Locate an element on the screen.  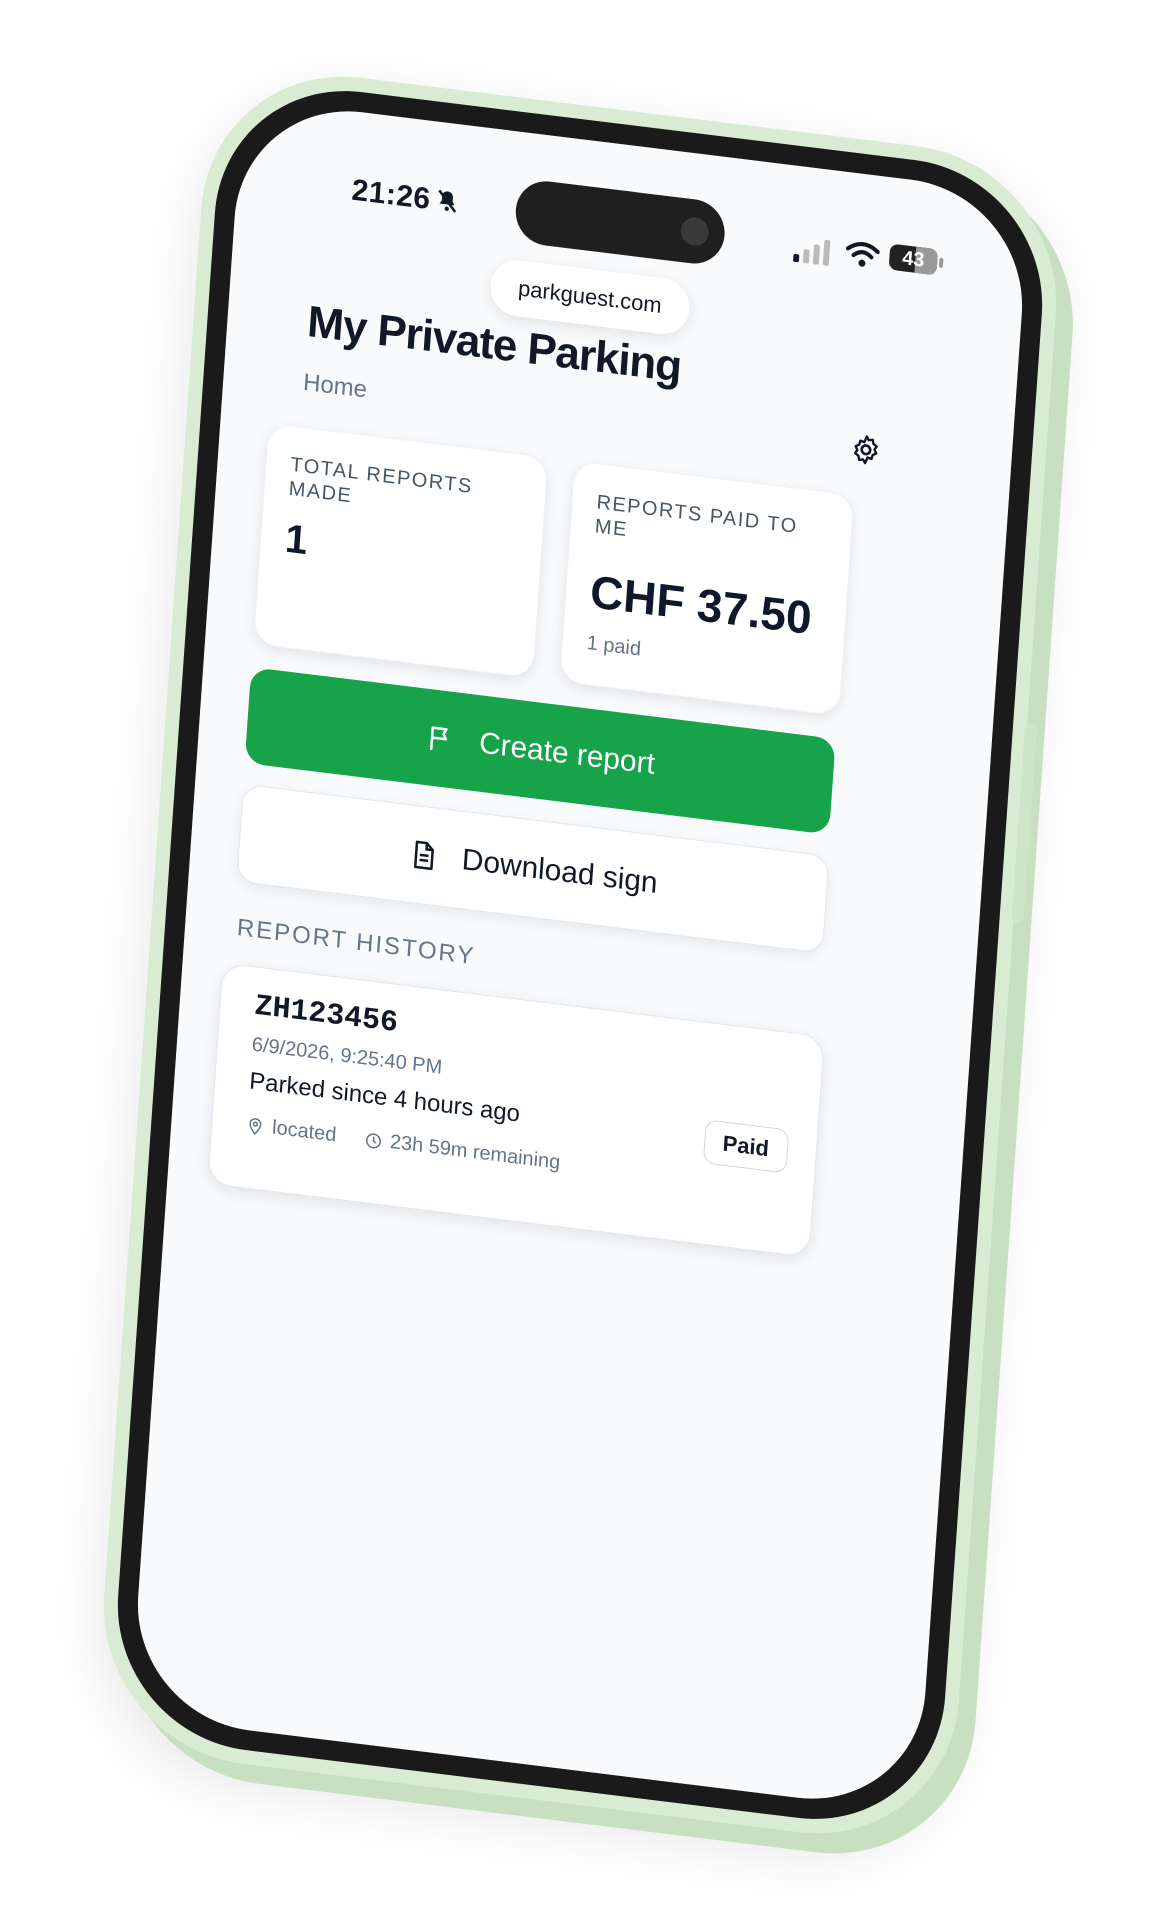
dynamic-island is located at coordinates (620, 222).